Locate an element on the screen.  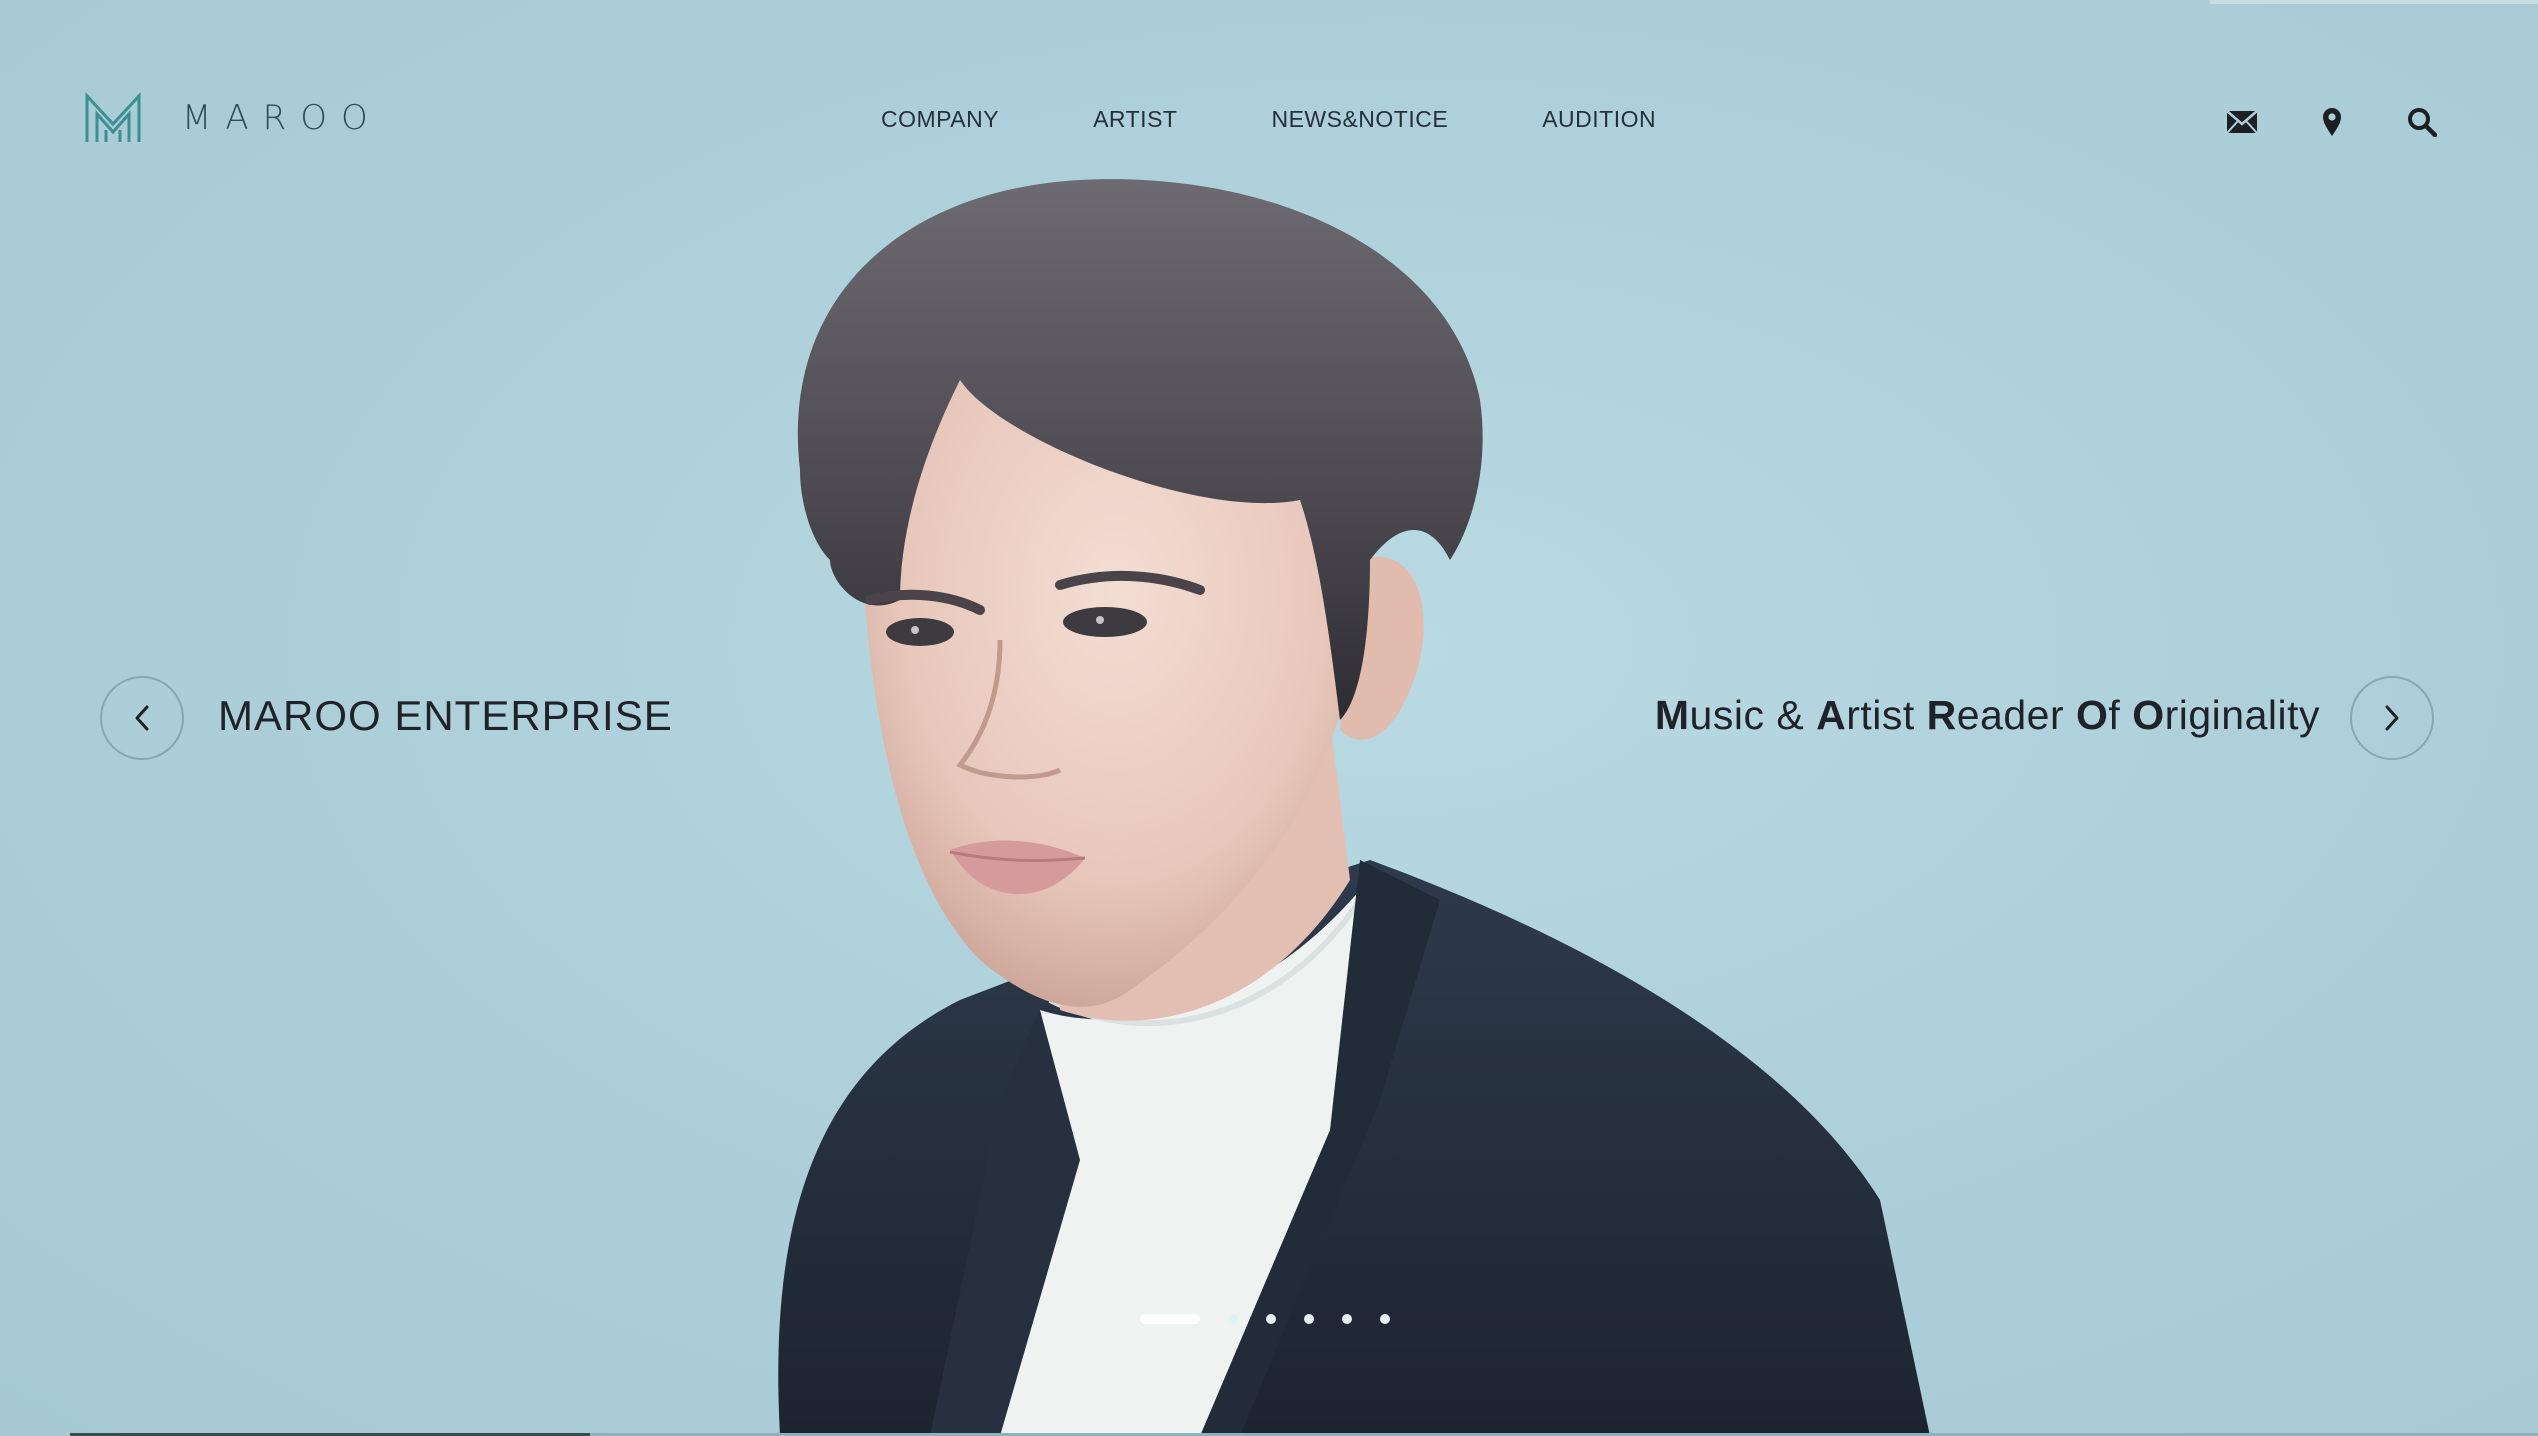
header-icon-group is located at coordinates (2332, 122).